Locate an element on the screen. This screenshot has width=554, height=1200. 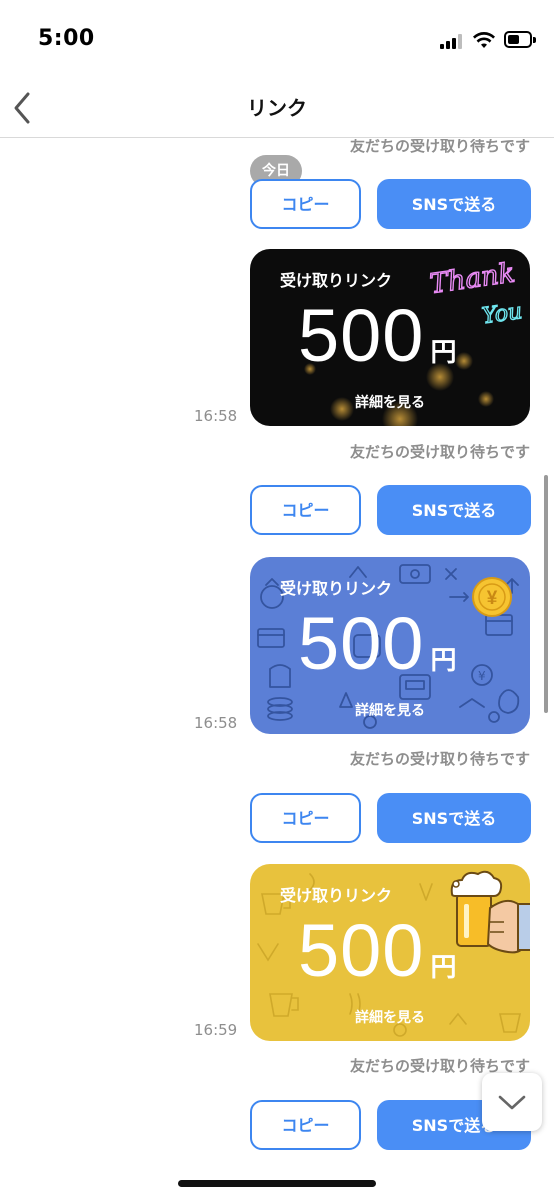
gift-link-card: 受け取りリンク 500 円 詳細を見る is located at coordinates (390, 952).